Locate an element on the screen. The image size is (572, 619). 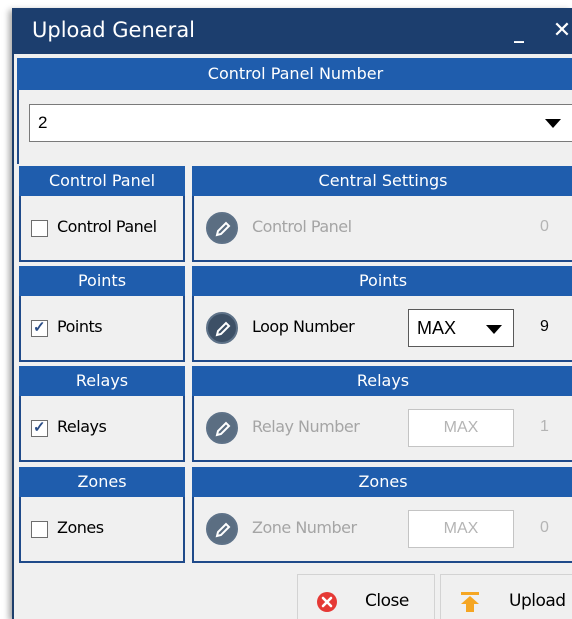
relays-settings-box: Relay Number MAX 1 is located at coordinates (382, 429).